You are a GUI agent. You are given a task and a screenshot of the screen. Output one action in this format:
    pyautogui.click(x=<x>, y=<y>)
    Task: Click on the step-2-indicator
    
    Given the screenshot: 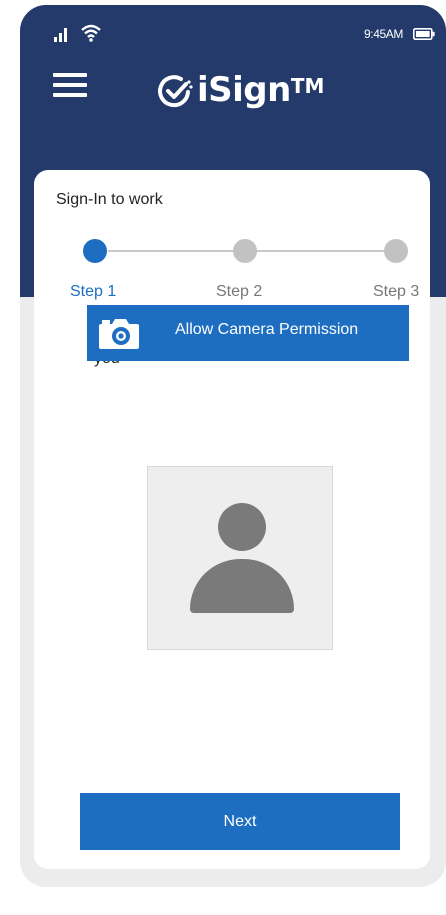 What is the action you would take?
    pyautogui.click(x=245, y=251)
    